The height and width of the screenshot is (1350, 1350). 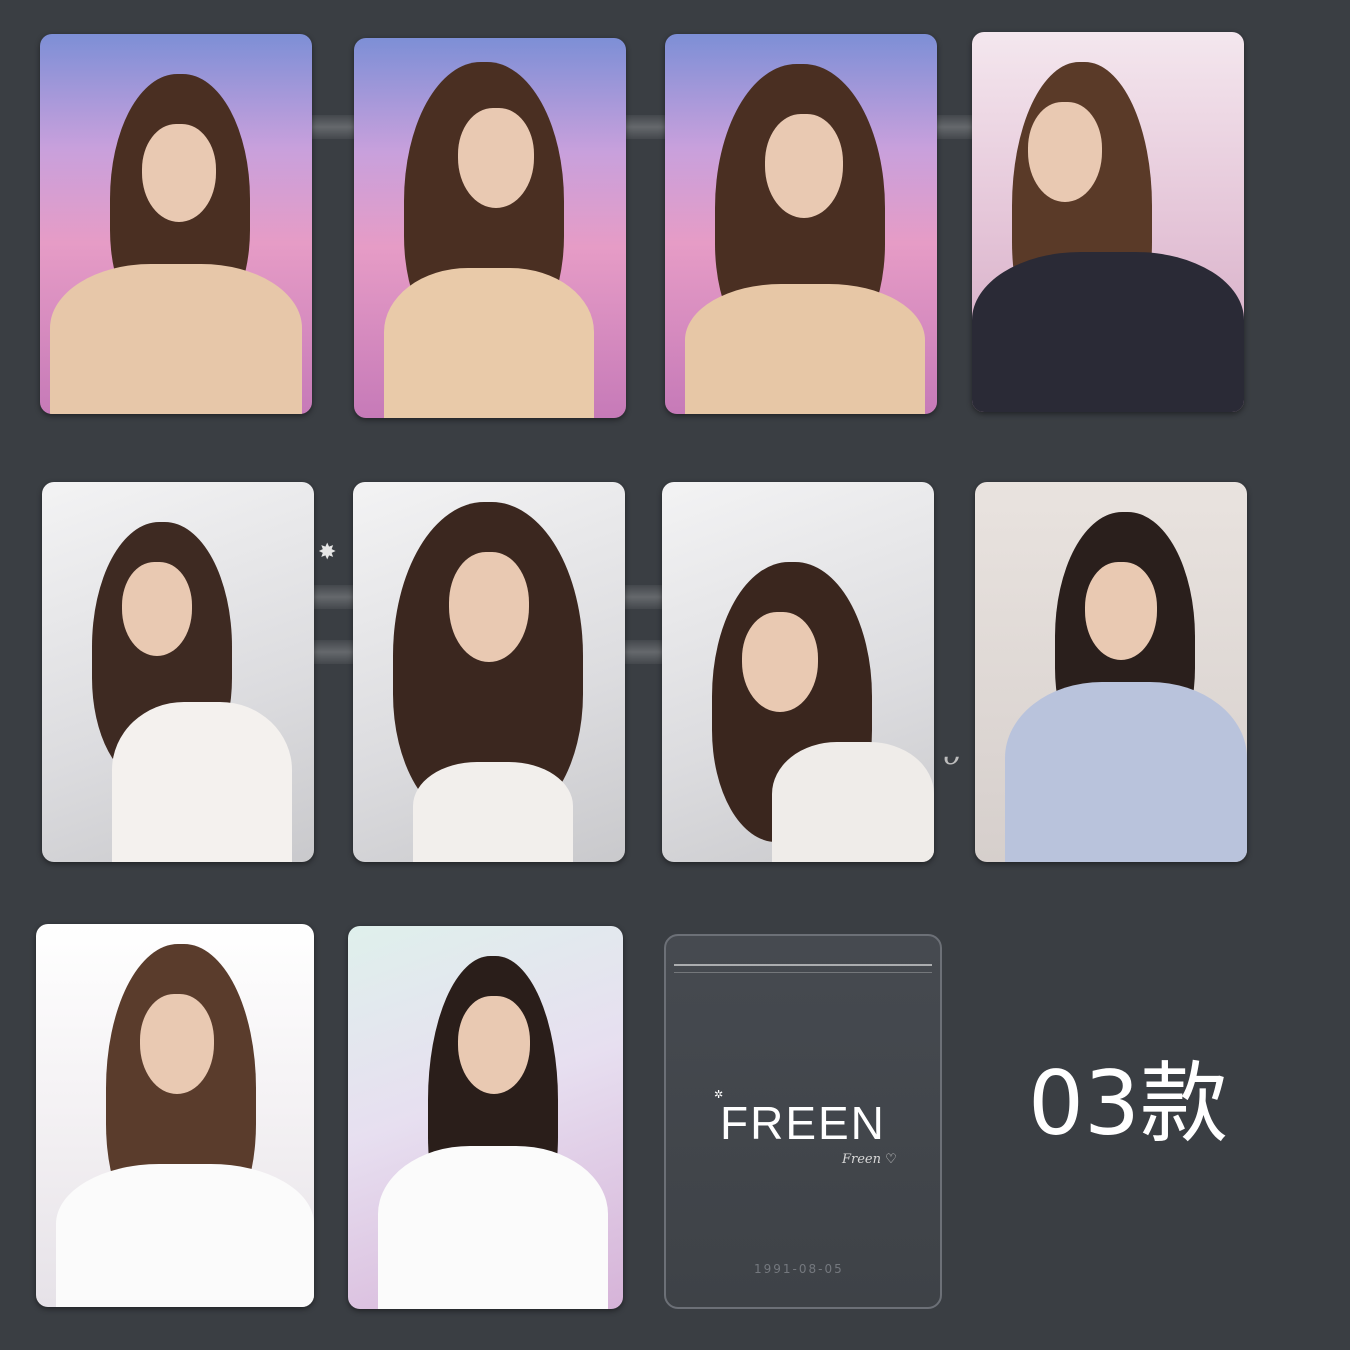 I want to click on zip-seal, so click(x=803, y=968).